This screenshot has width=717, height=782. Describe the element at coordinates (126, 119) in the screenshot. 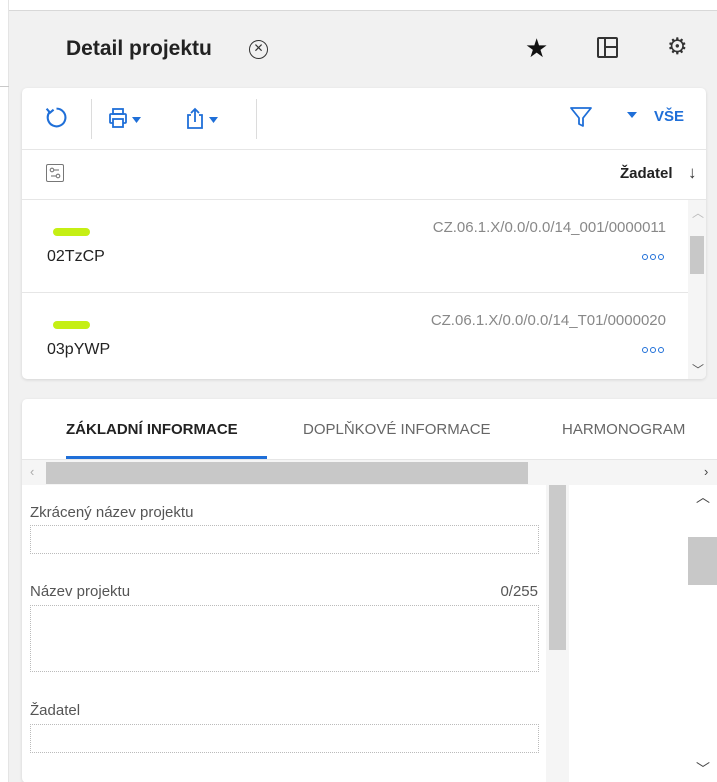

I see `print-icon` at that location.